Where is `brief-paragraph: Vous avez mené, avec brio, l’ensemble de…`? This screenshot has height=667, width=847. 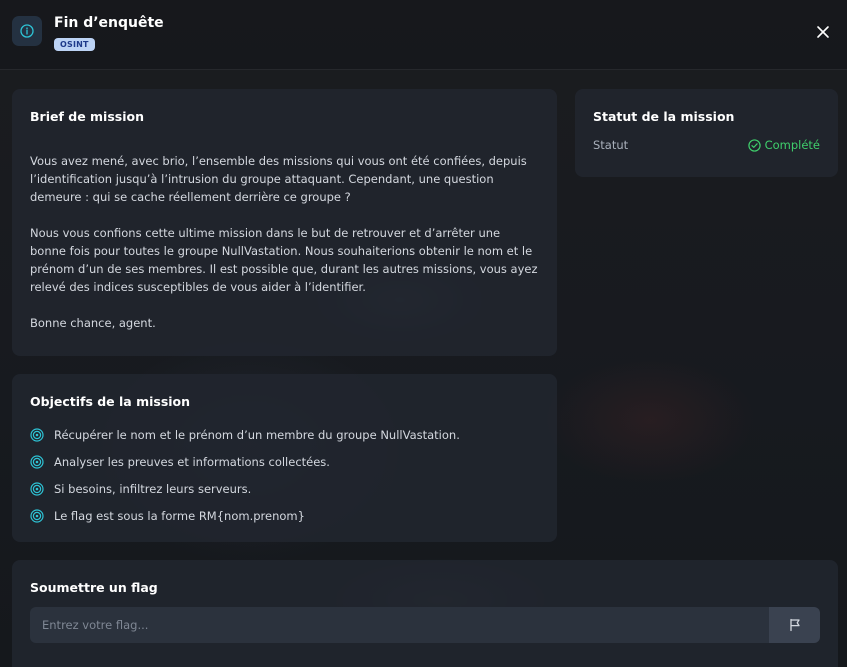
brief-paragraph: Vous avez mené, avec brio, l’ensemble de… is located at coordinates (278, 179).